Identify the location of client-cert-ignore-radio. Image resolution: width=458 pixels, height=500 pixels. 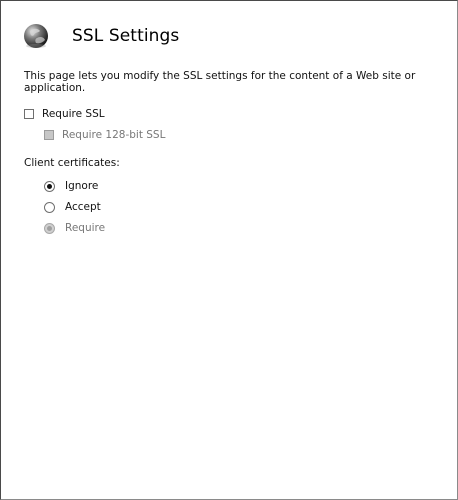
(49, 186).